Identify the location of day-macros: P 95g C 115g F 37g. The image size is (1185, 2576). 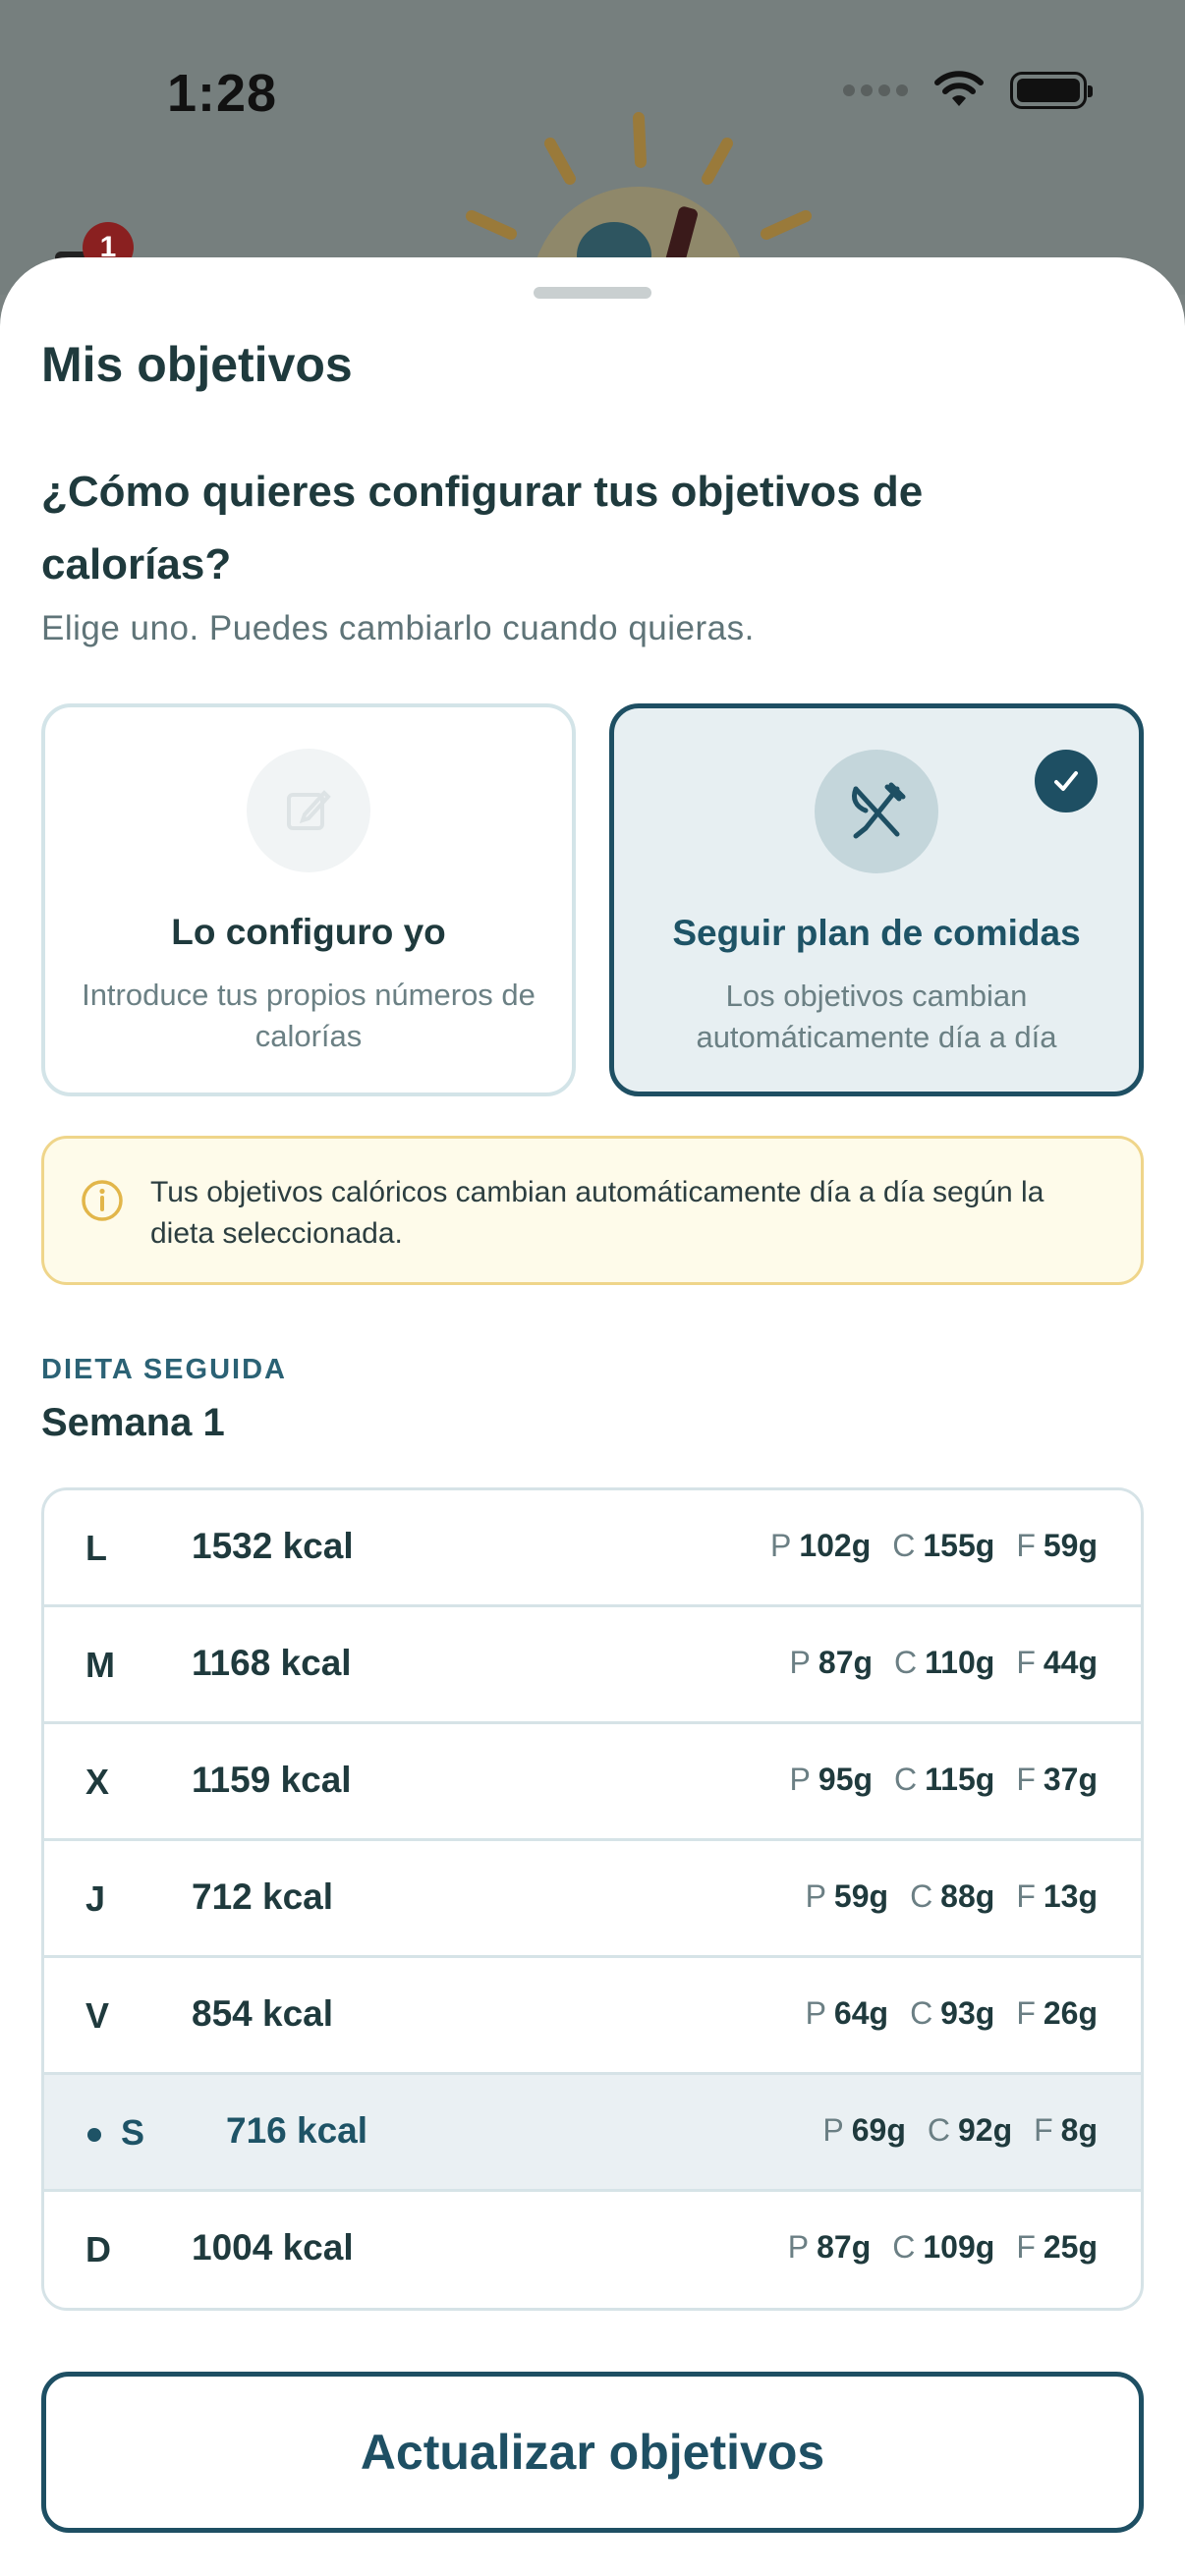
(944, 1780).